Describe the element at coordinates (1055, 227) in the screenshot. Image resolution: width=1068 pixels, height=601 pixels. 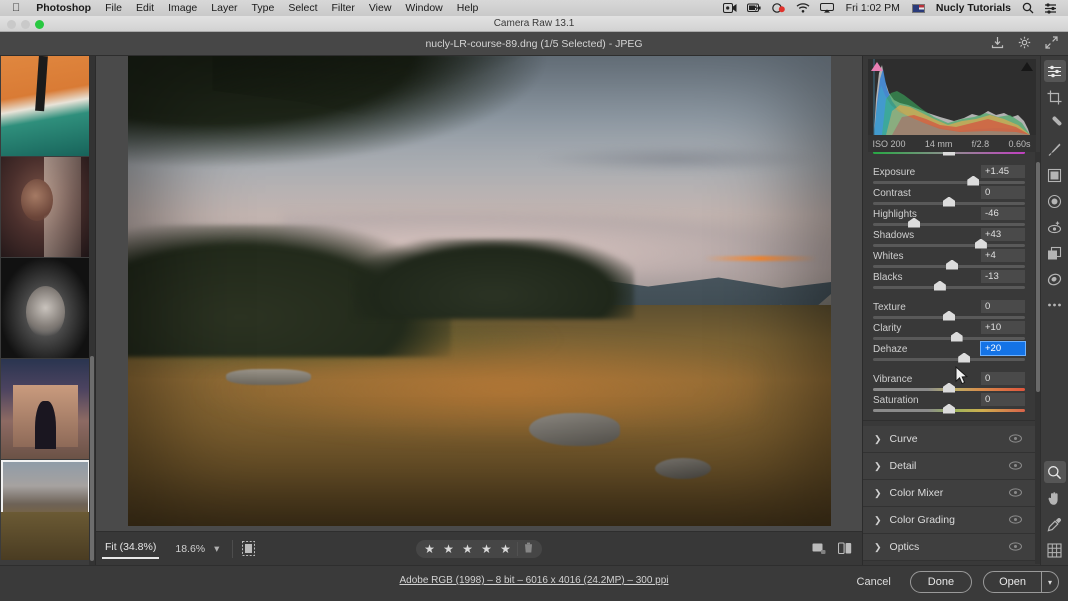
I see `red-eye-tool` at that location.